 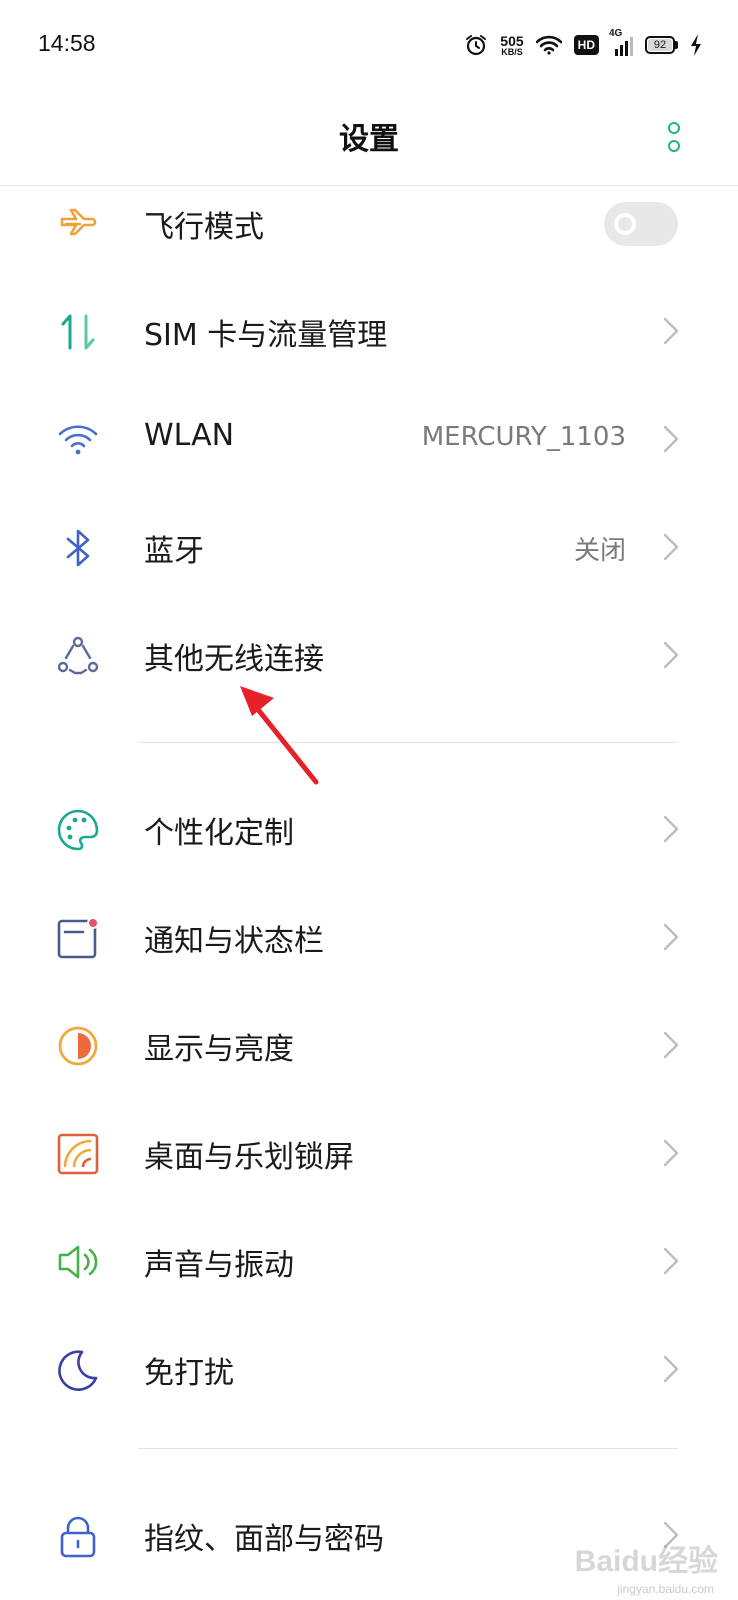 I want to click on airplane-icon, so click(x=78, y=222).